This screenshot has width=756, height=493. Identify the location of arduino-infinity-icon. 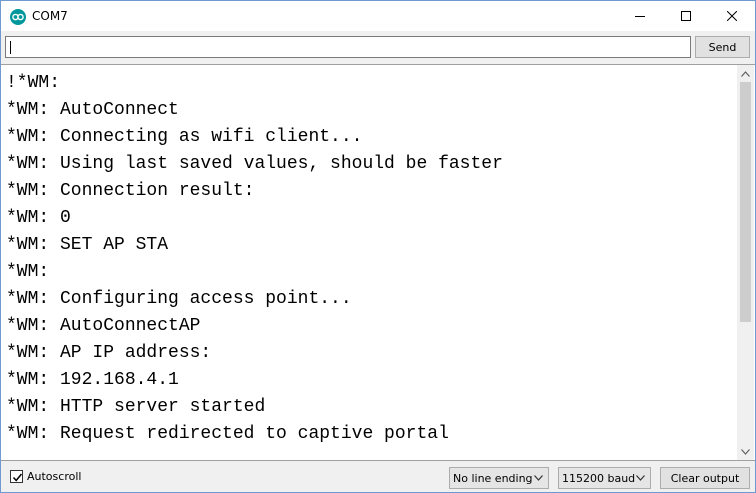
(18, 17).